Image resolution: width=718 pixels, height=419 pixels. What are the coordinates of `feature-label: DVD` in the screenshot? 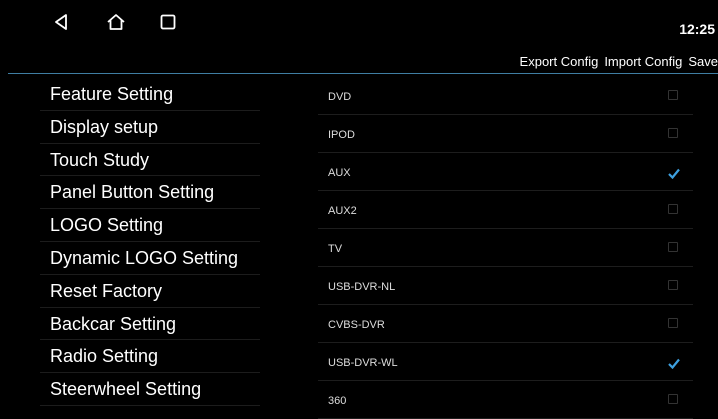 It's located at (340, 97).